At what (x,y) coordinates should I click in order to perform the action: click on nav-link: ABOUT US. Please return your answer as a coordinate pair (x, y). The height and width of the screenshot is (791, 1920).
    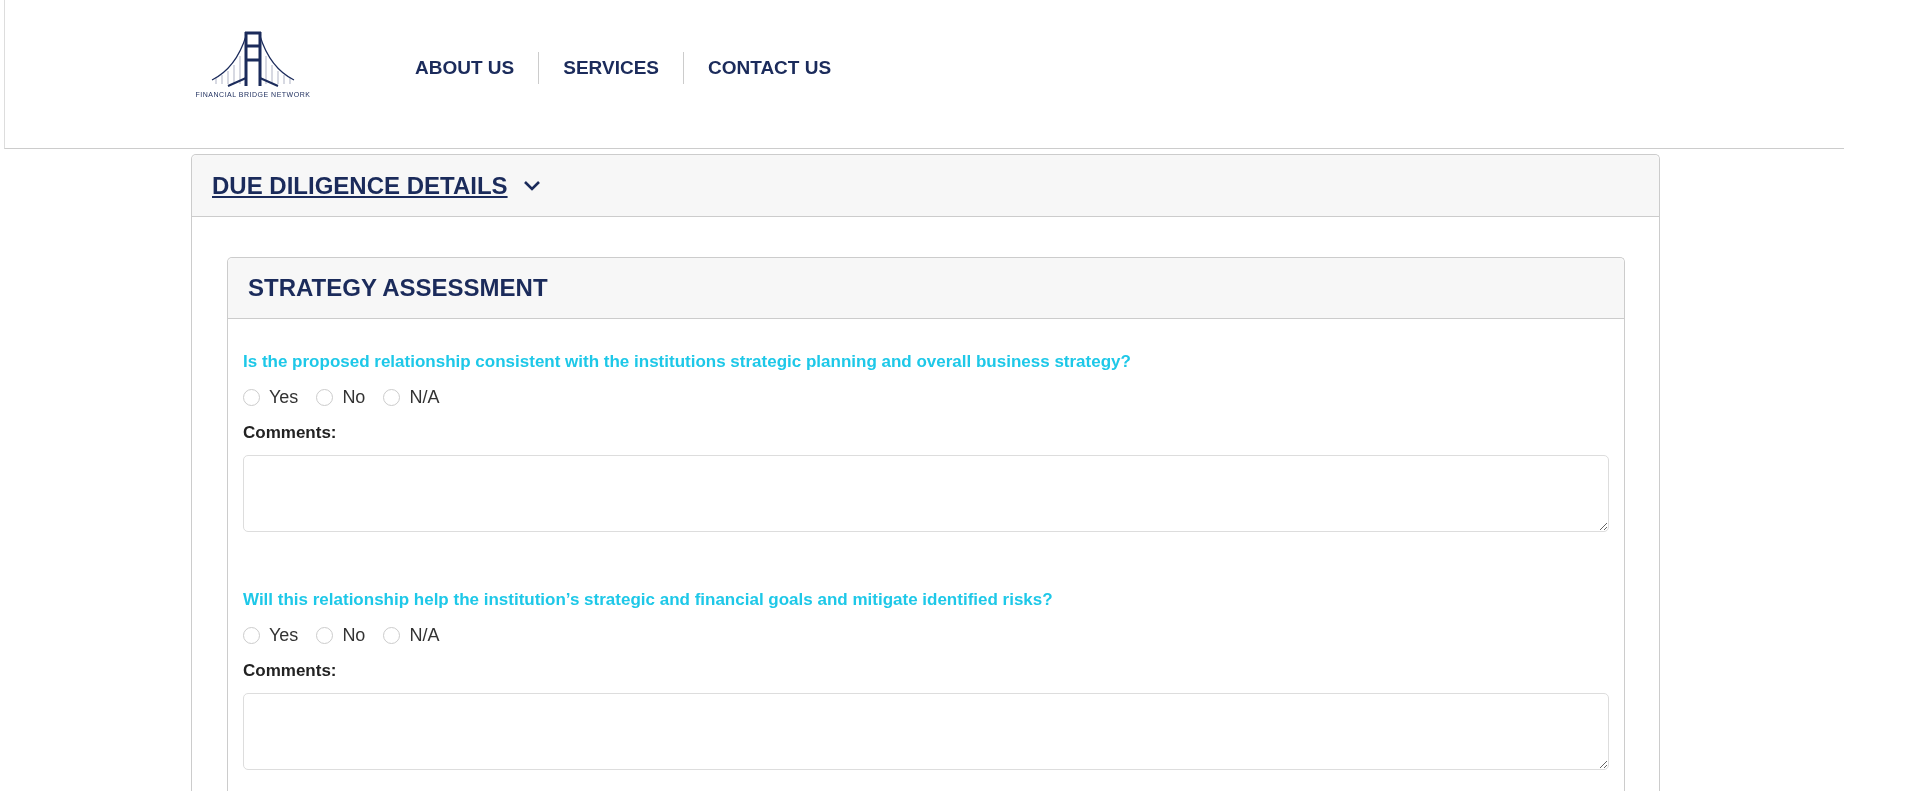
    Looking at the image, I should click on (477, 68).